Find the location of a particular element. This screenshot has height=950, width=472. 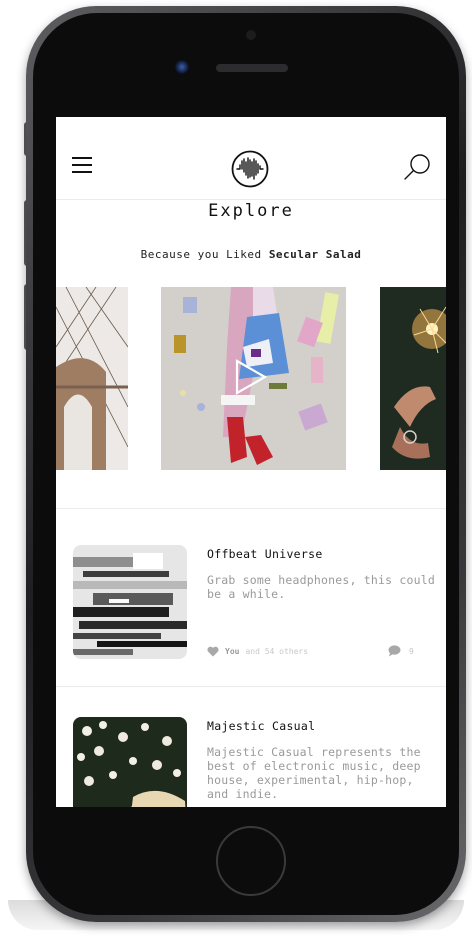

carousel-card-featured is located at coordinates (253, 378).